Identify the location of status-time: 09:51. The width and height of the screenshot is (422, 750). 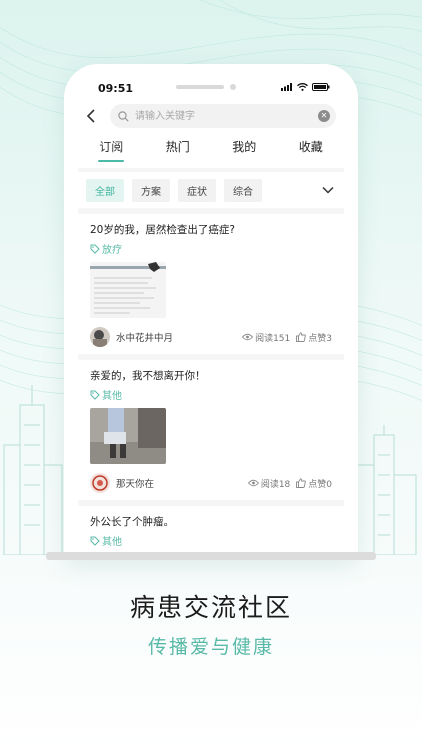
(116, 88).